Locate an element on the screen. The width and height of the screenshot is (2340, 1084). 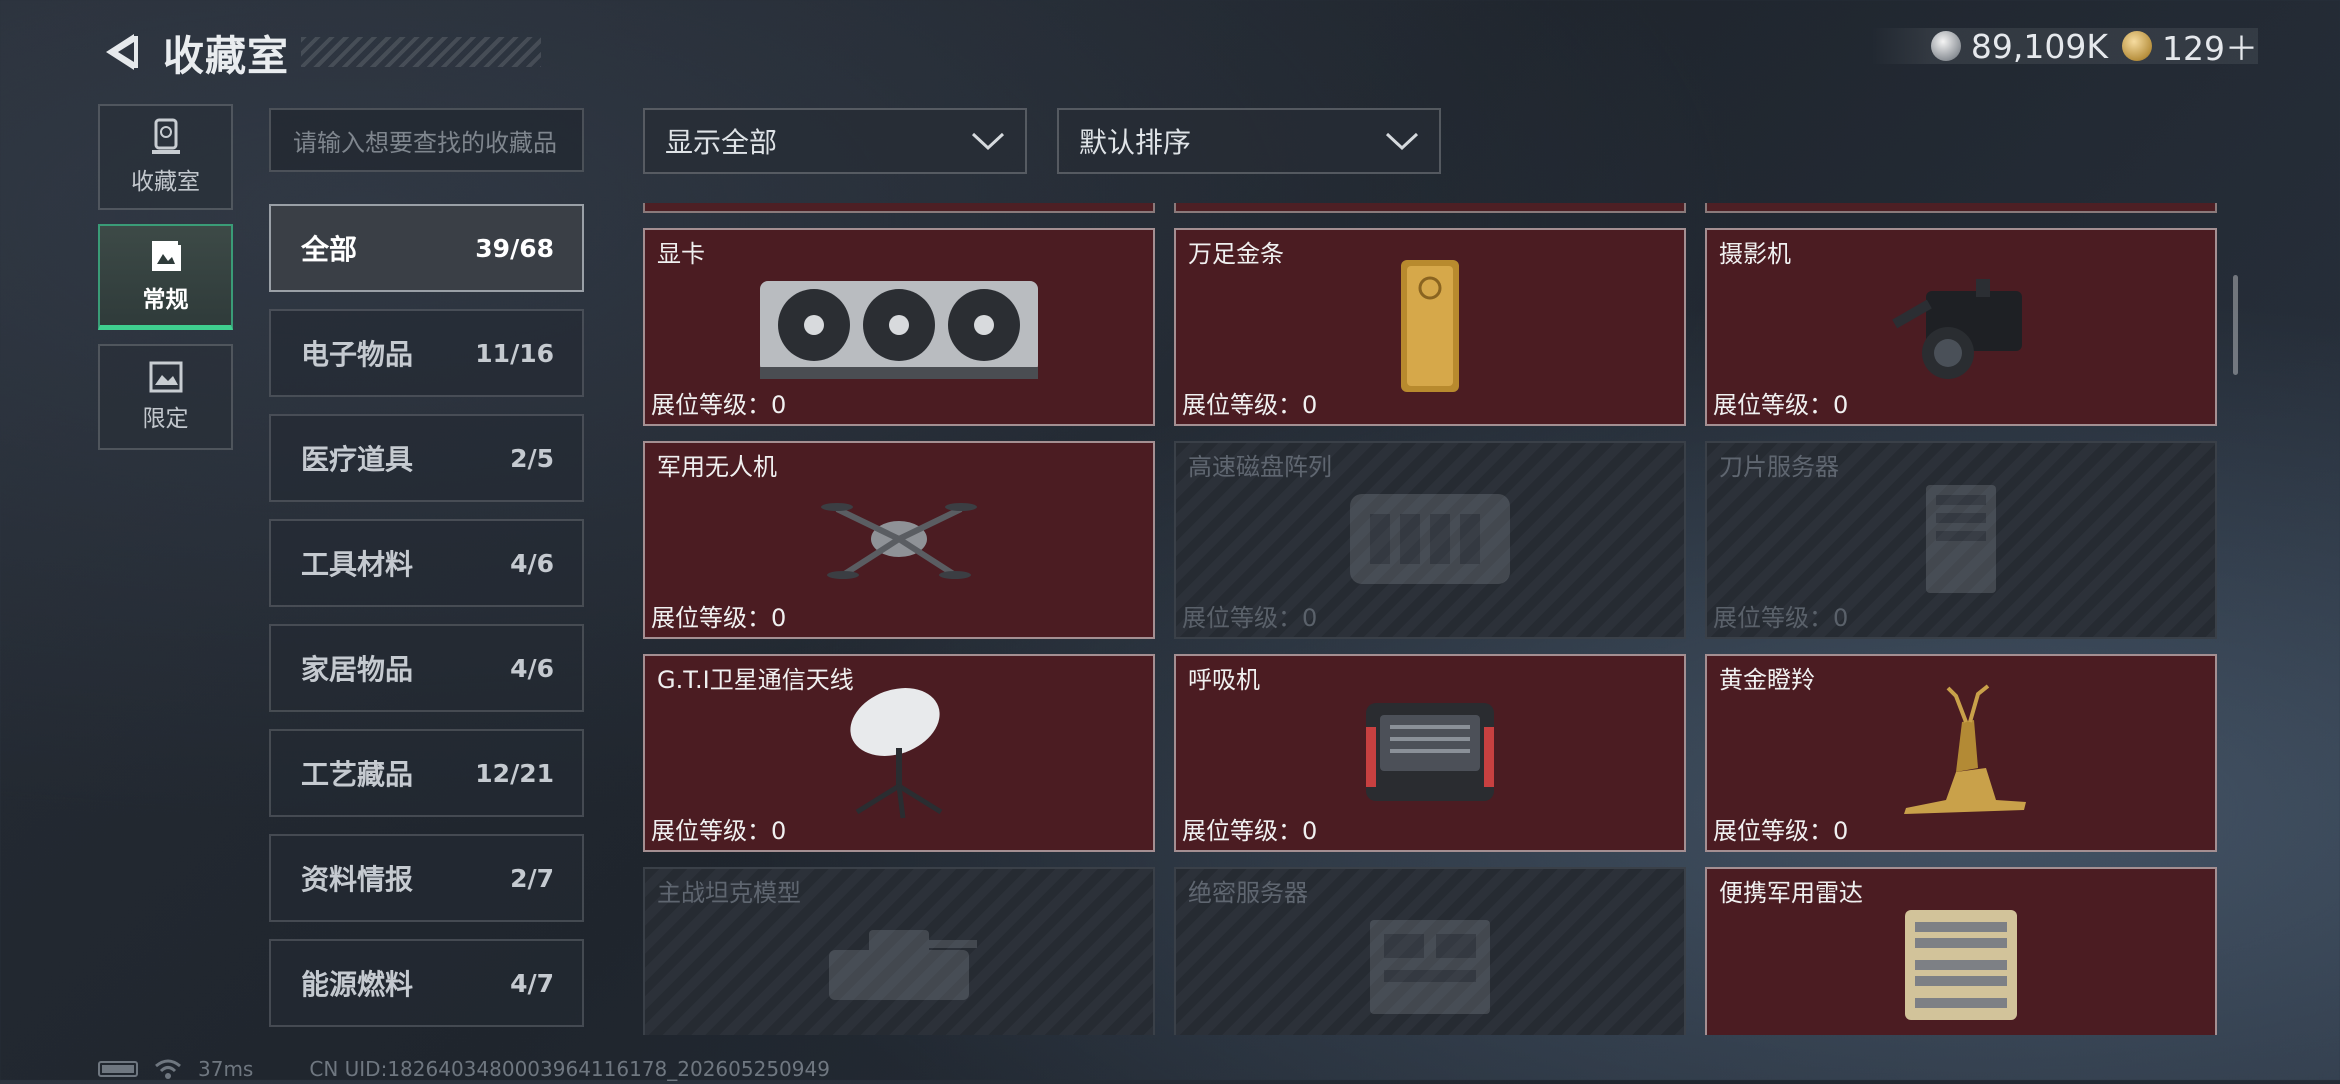
category-count: 2/5 is located at coordinates (532, 458).